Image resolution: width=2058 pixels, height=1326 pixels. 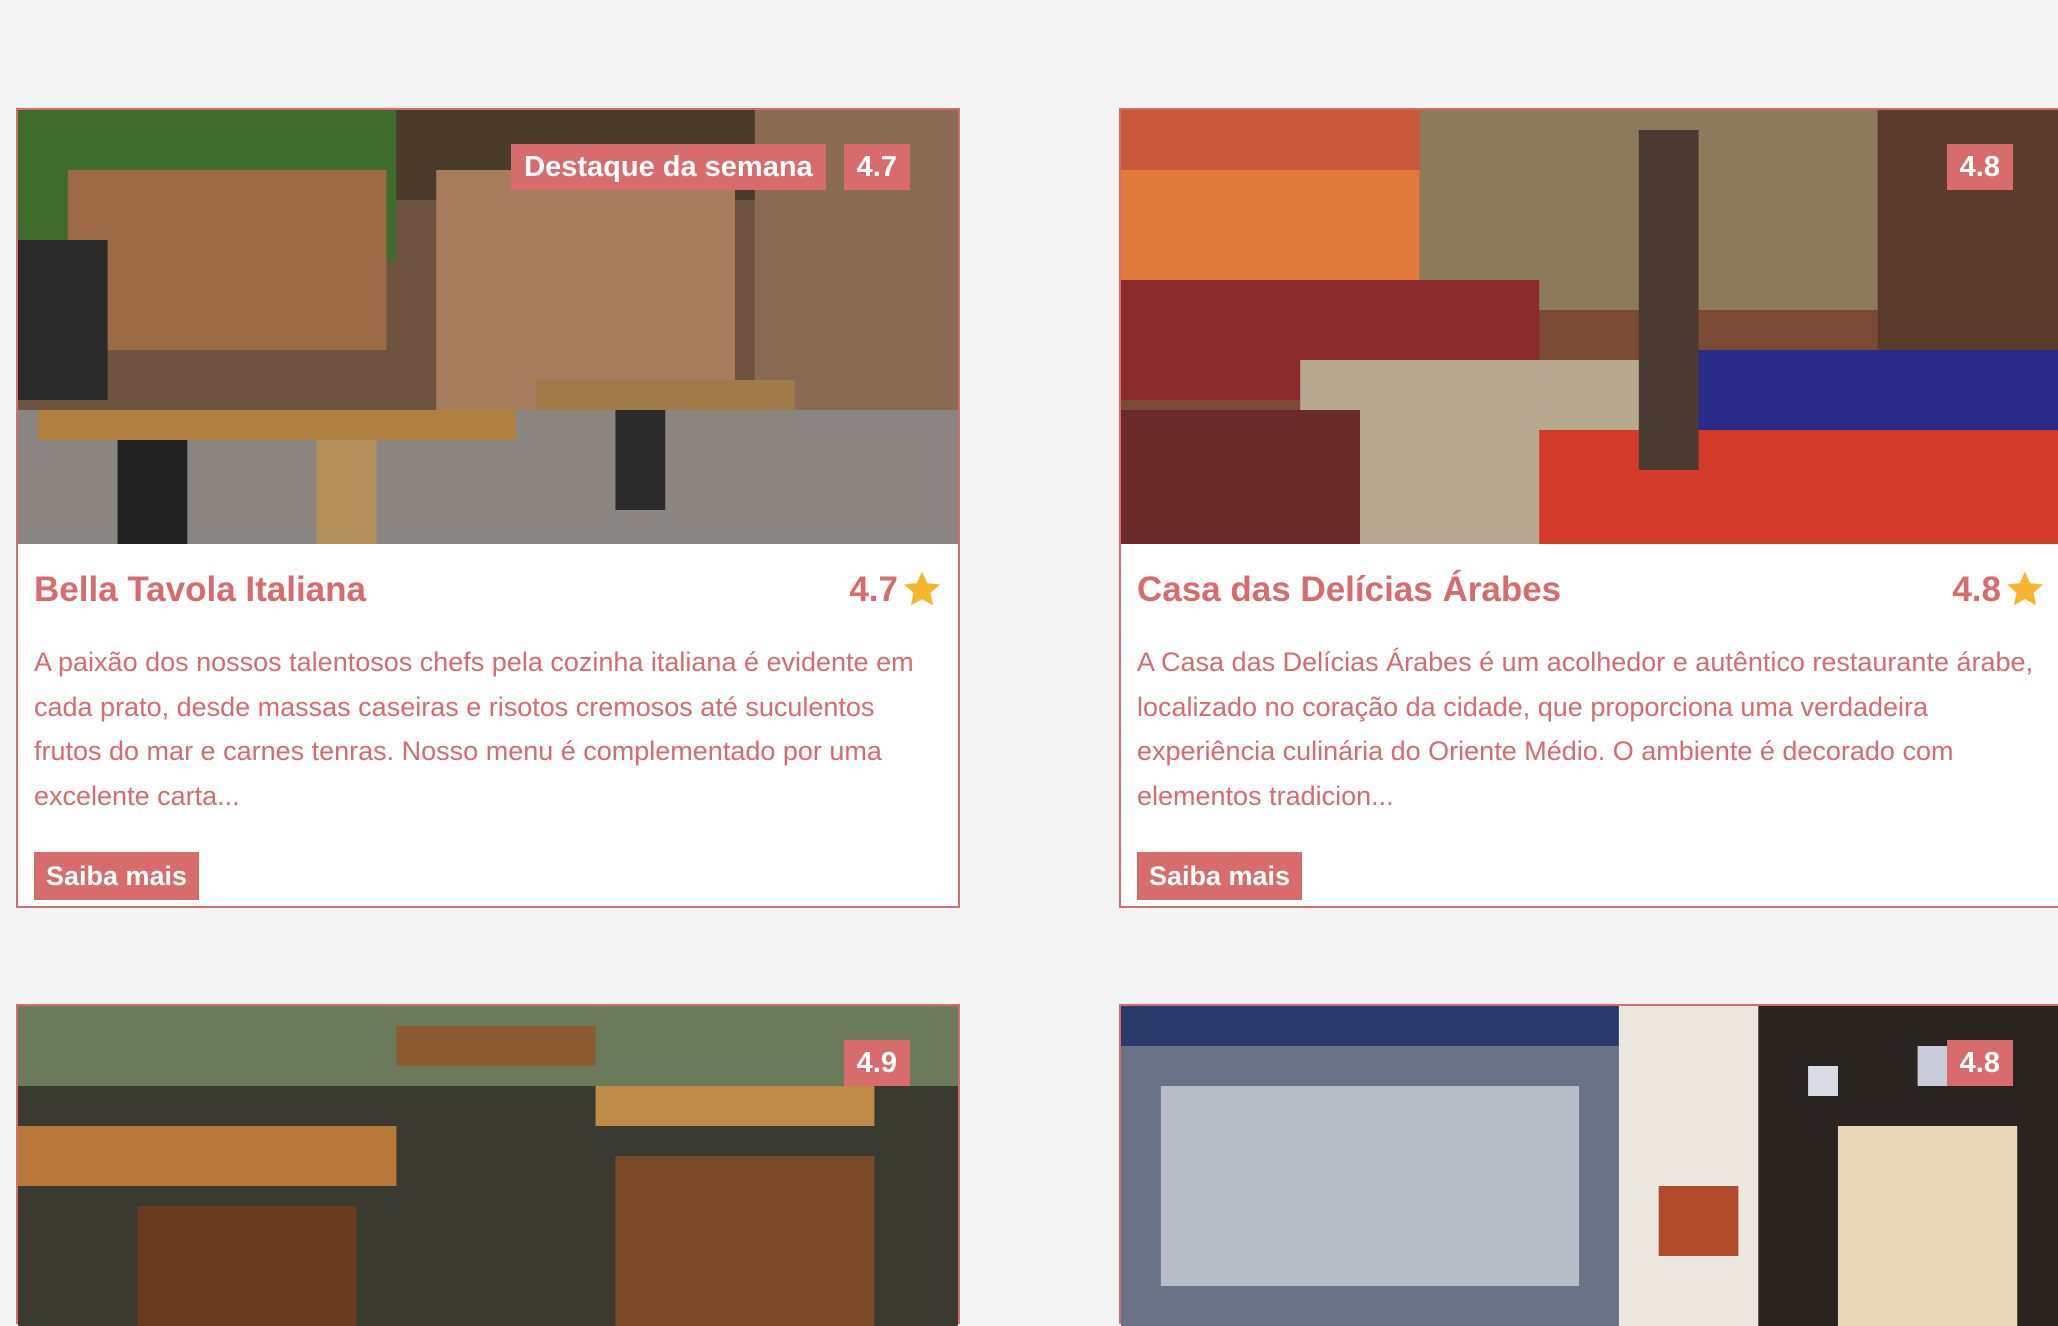 I want to click on badge-row: 4.9, so click(x=876, y=1063).